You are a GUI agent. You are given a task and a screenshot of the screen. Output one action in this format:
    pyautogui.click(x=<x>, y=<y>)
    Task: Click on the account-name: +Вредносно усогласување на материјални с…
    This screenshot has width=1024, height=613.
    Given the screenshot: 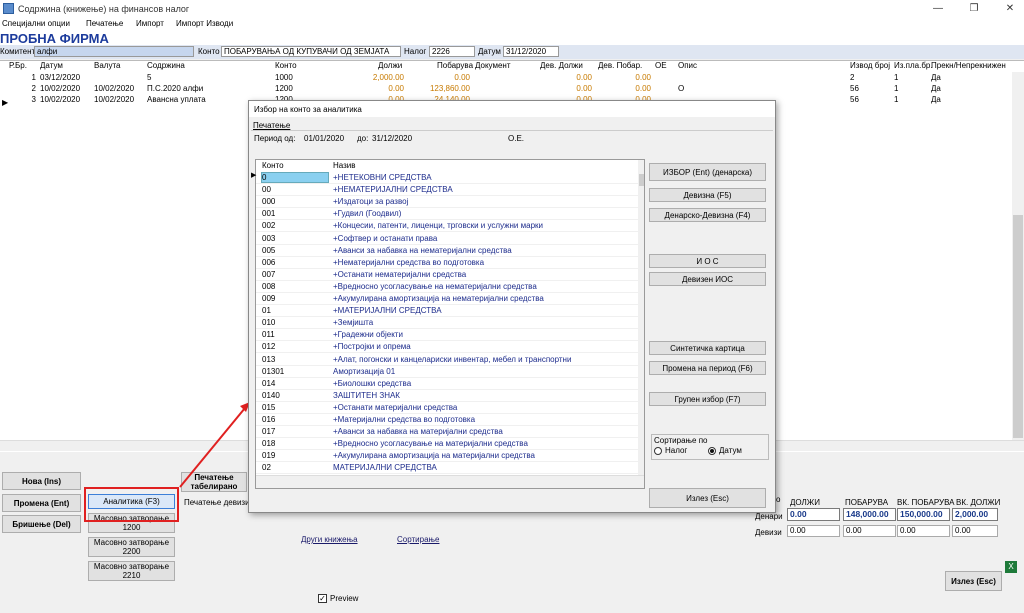 What is the action you would take?
    pyautogui.click(x=430, y=444)
    